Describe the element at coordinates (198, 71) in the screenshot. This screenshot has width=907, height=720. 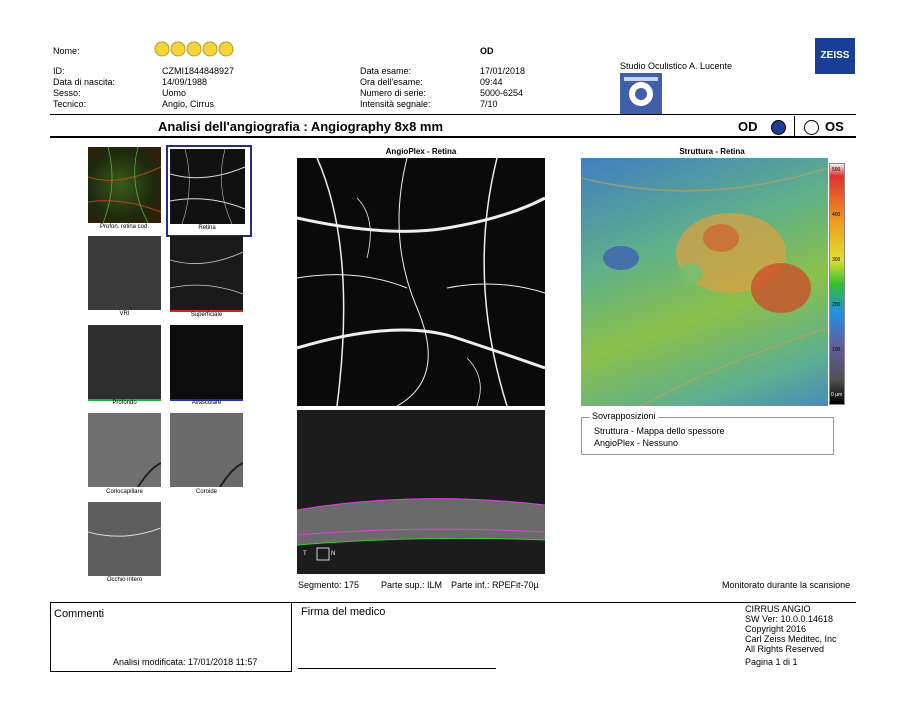
I see `id-value: CZMI1844848927` at that location.